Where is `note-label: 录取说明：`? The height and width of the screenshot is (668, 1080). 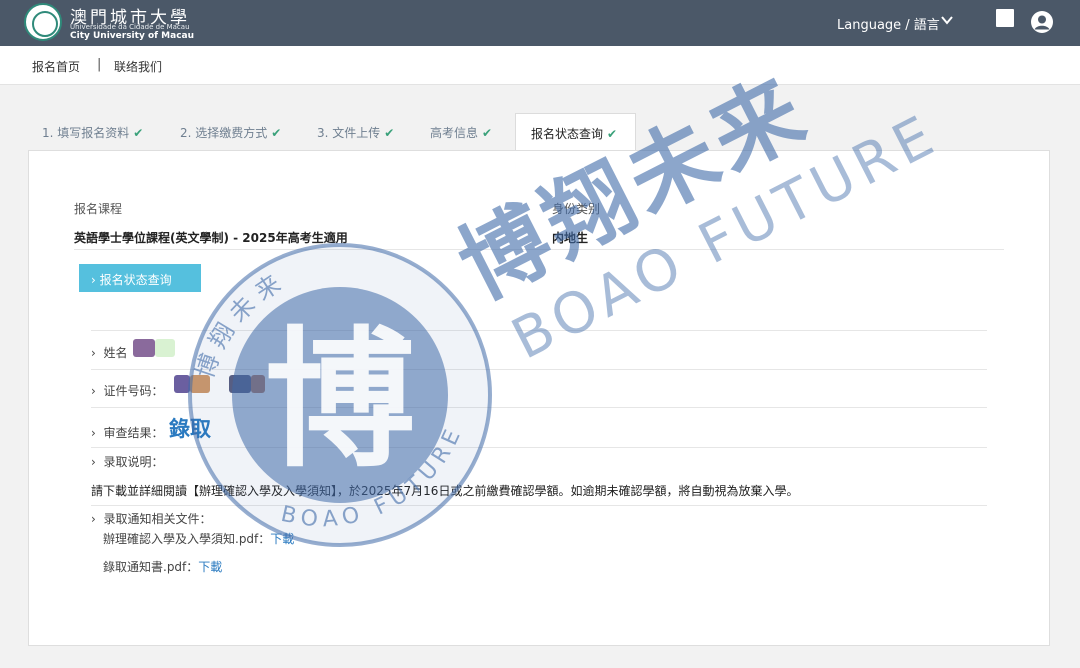 note-label: 录取说明： is located at coordinates (133, 462).